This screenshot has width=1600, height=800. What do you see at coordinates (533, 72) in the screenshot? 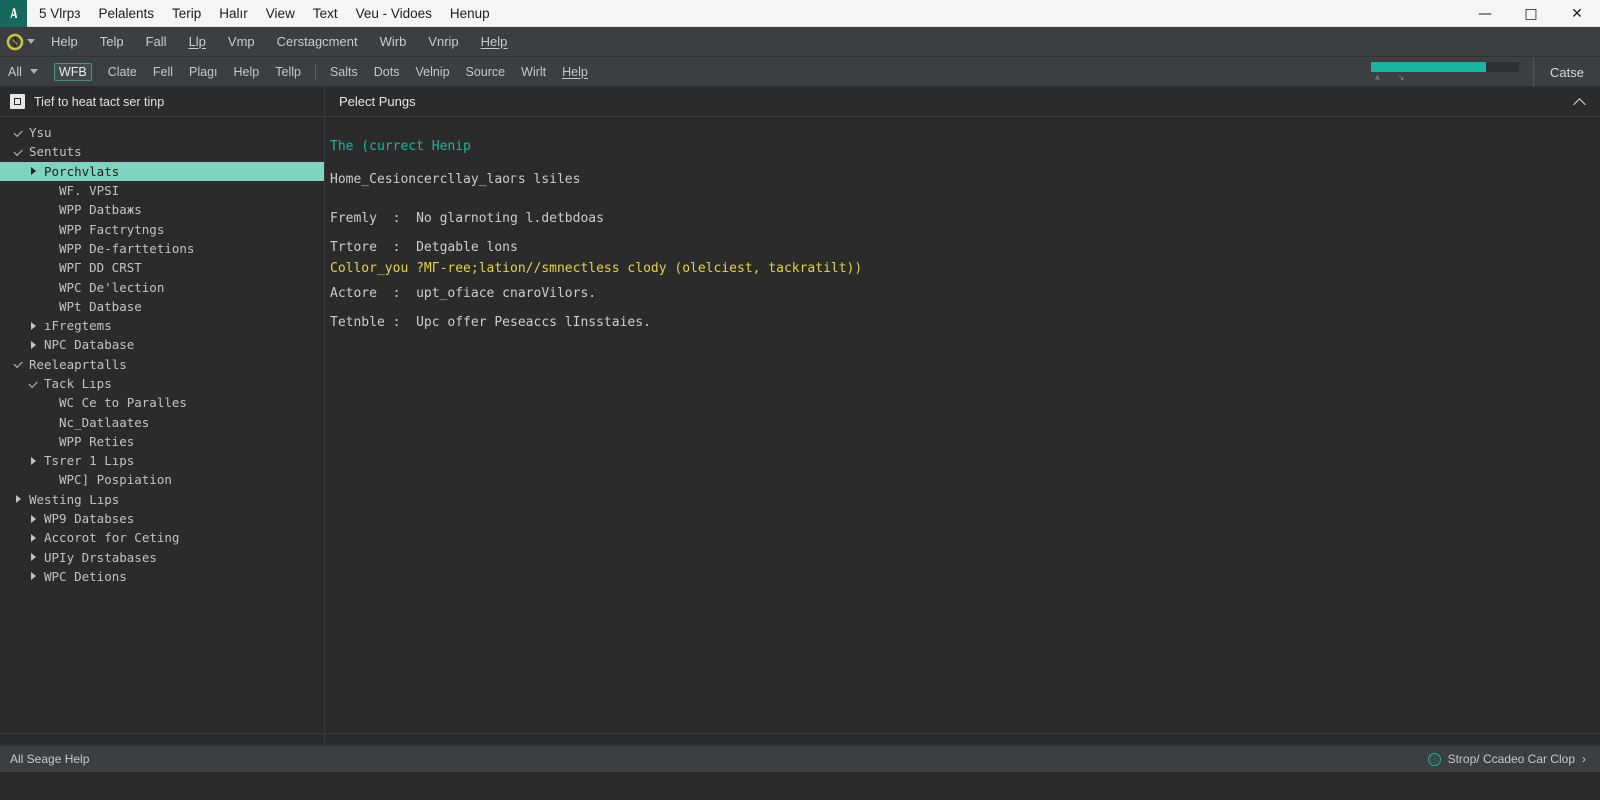
I see `toolbar-tab-wirlt: Wirlt` at bounding box center [533, 72].